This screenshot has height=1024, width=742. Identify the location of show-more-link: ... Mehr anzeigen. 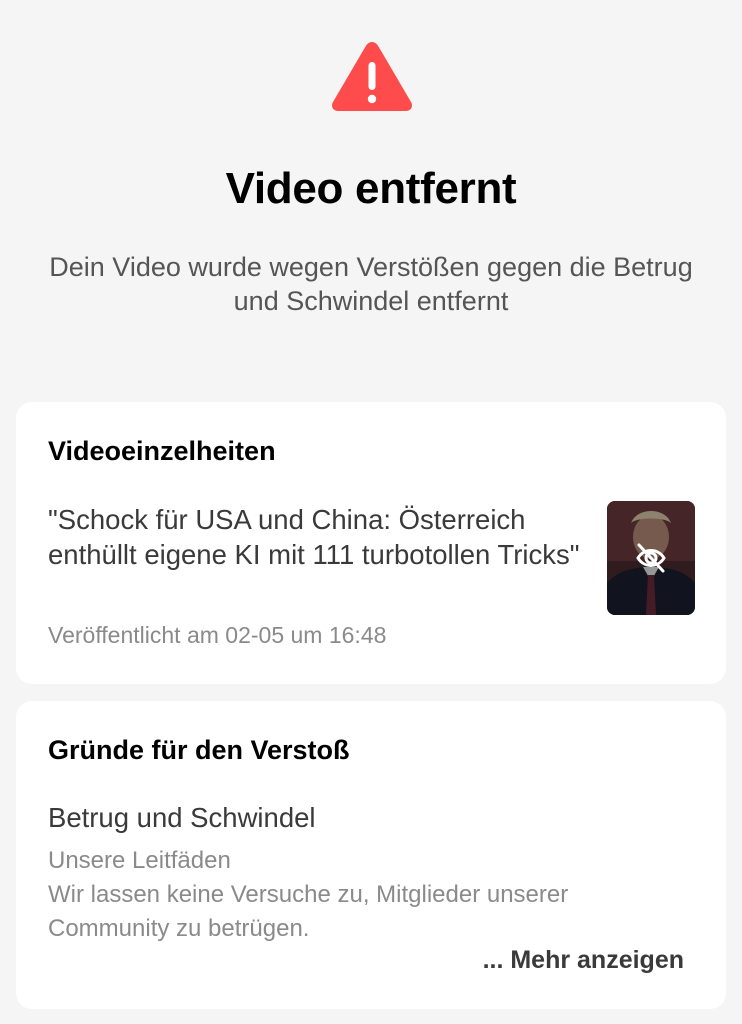
(583, 960).